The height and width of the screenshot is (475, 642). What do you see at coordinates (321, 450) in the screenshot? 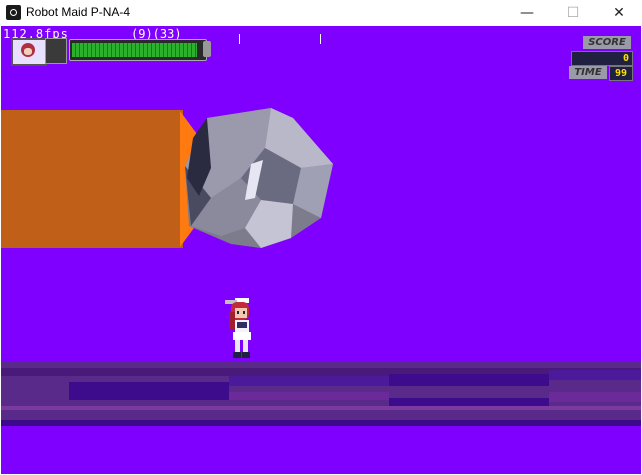
I see `lower-area` at bounding box center [321, 450].